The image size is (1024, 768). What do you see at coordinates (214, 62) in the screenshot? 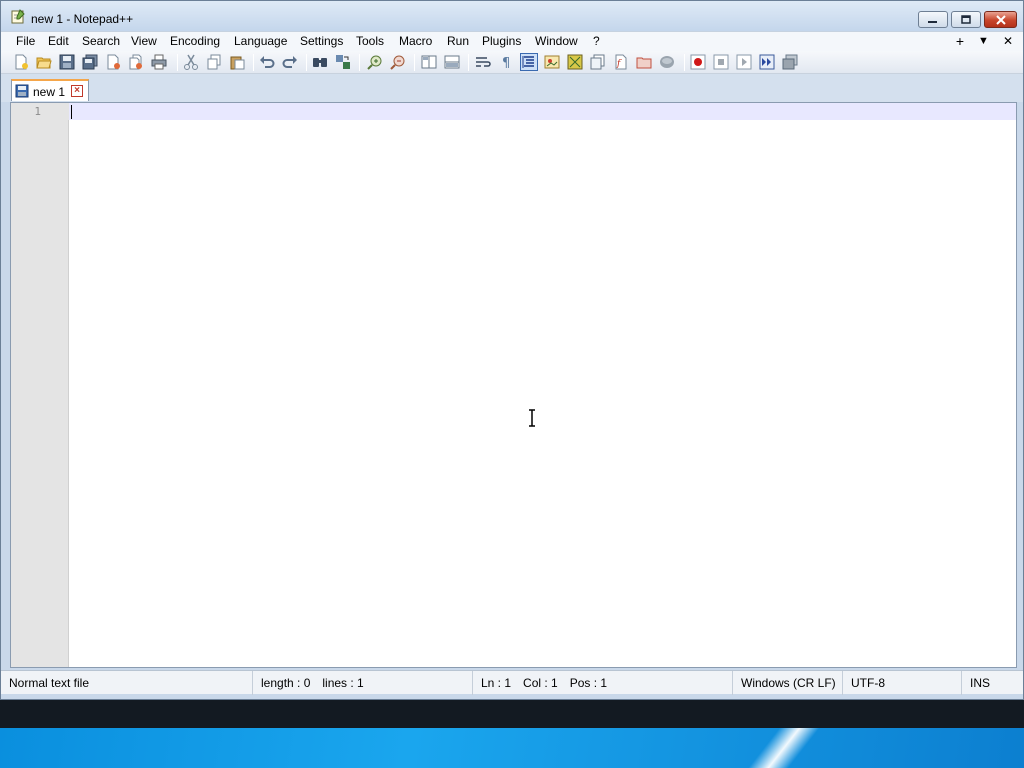
I see `copy-icon` at bounding box center [214, 62].